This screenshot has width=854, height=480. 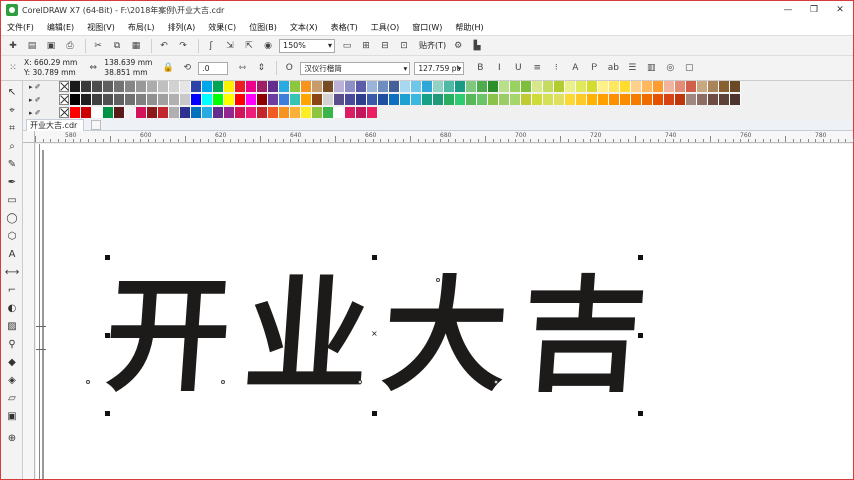 What do you see at coordinates (499, 68) in the screenshot?
I see `italic-icon: I` at bounding box center [499, 68].